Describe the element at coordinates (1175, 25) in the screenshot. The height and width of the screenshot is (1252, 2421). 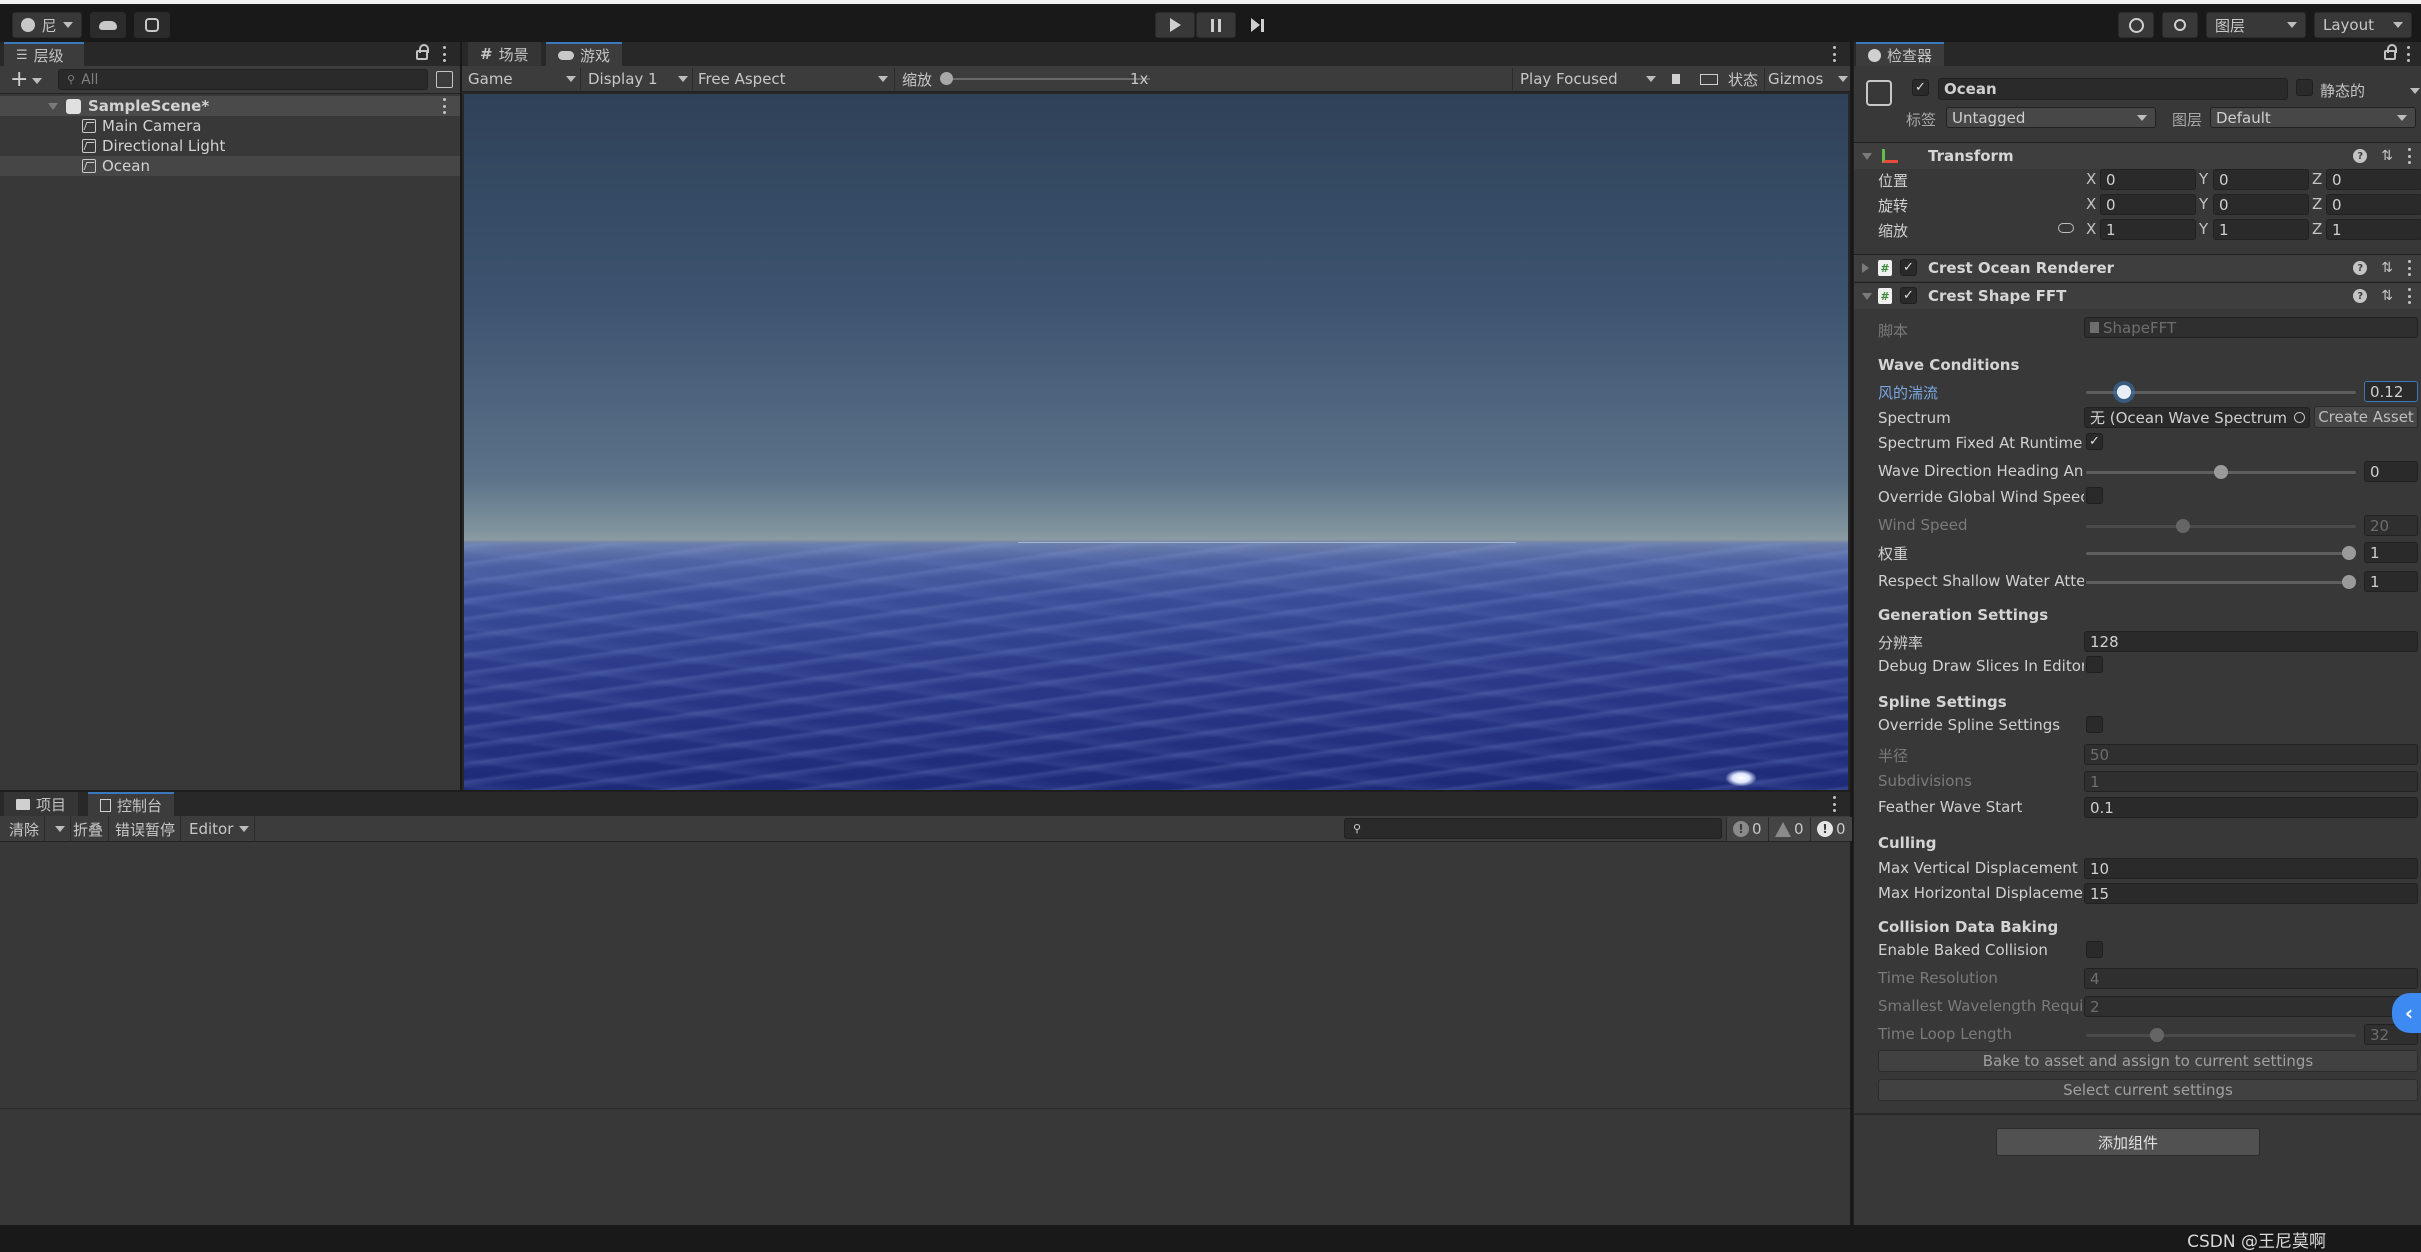
I see `play-button` at that location.